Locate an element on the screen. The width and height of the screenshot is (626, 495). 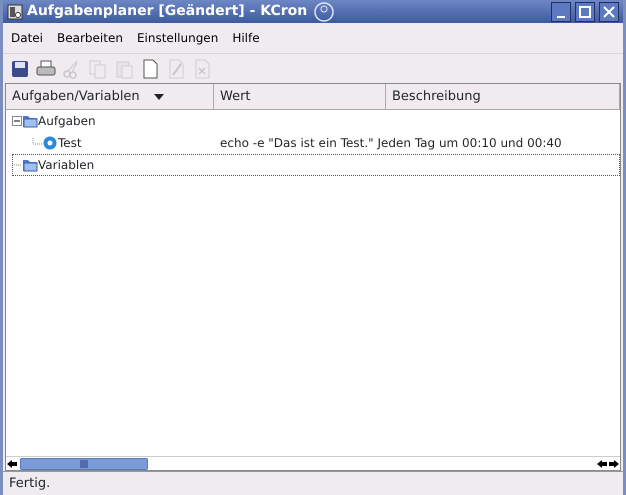
column-header: Aufgaben/Variablen is located at coordinates (110, 96).